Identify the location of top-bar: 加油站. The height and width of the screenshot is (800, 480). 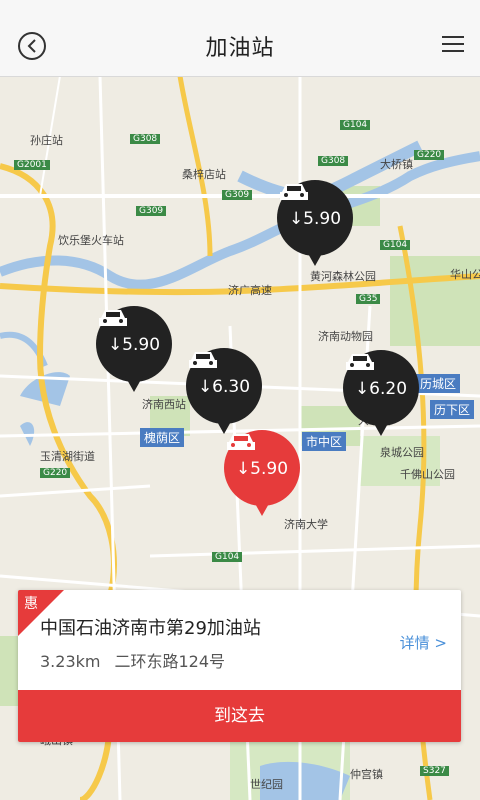
(240, 38).